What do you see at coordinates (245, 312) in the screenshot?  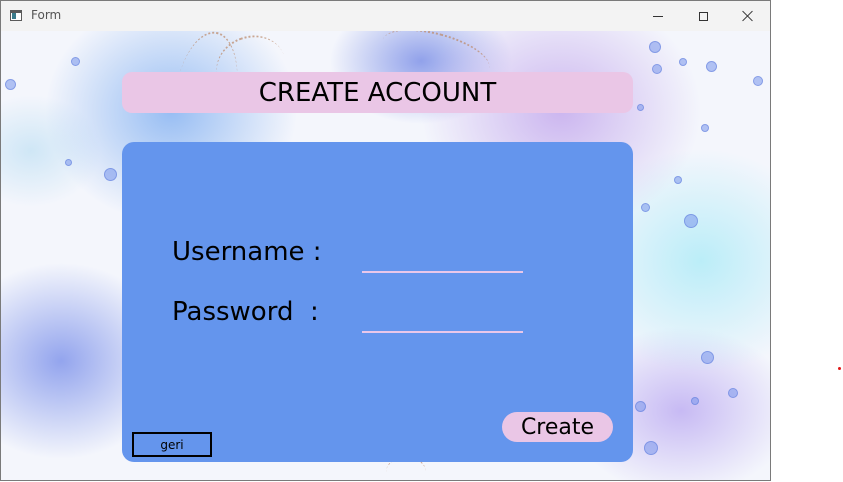 I see `password-label: Password :` at bounding box center [245, 312].